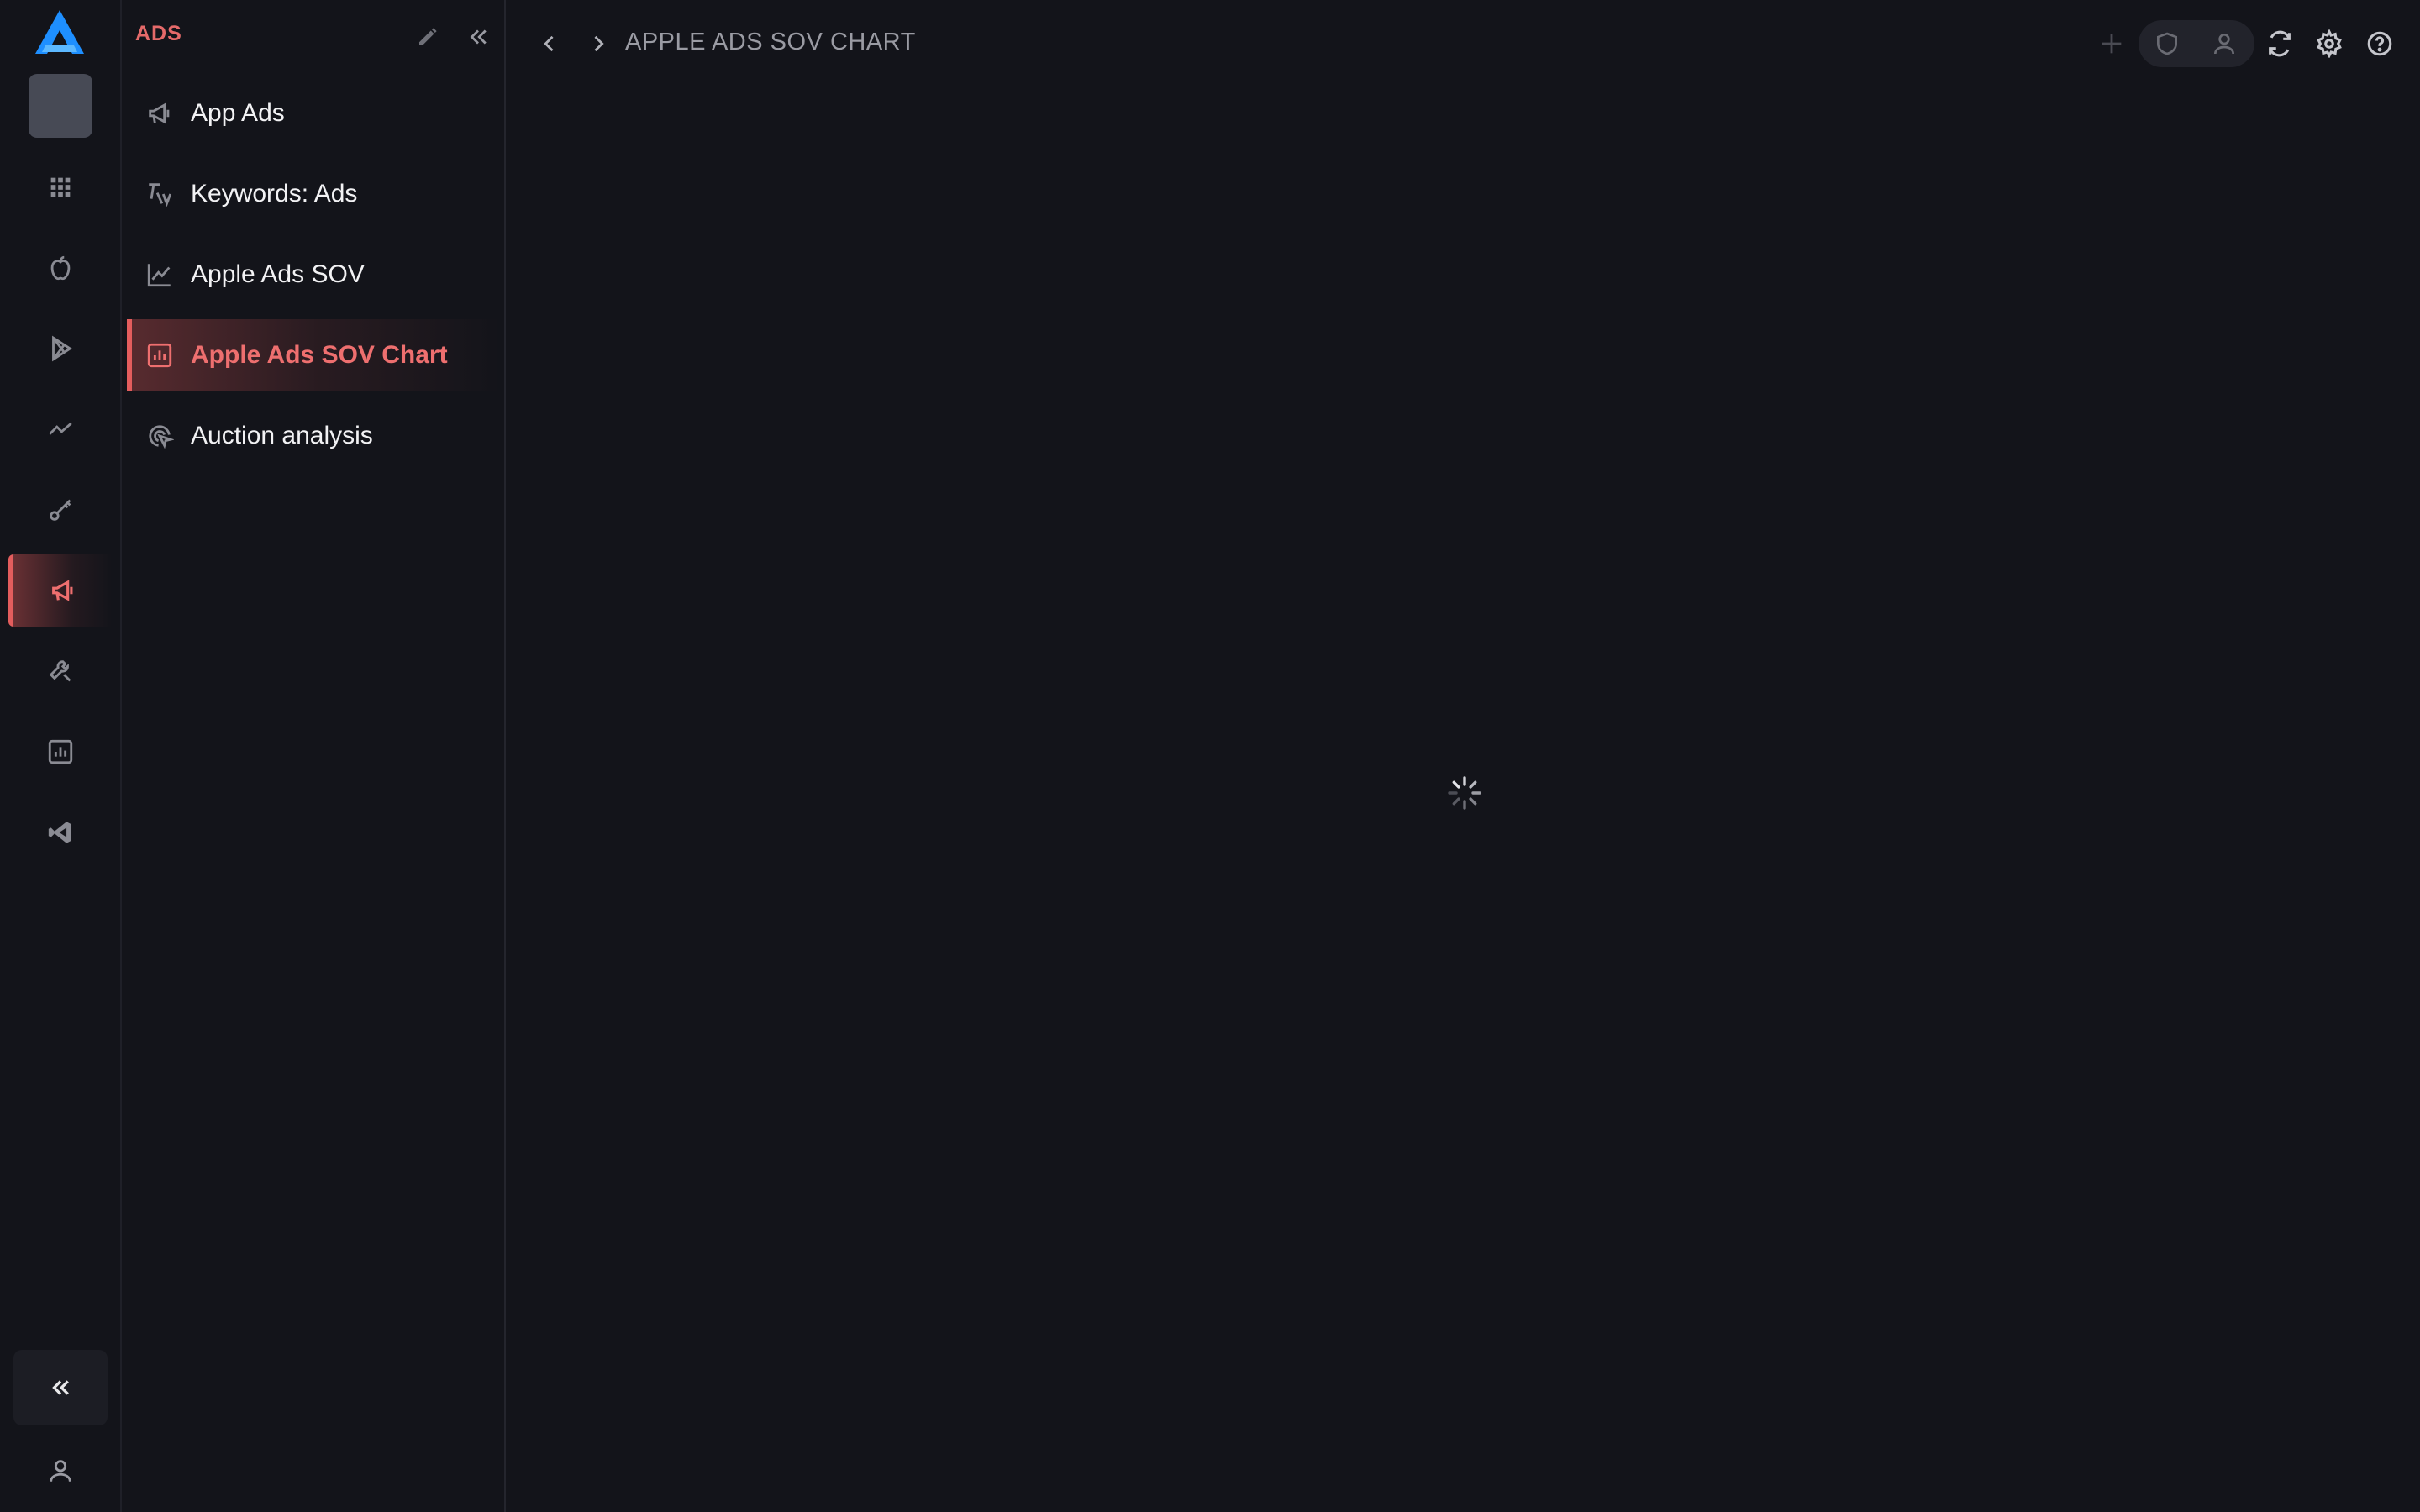 This screenshot has height=1512, width=2420. I want to click on app-rail, so click(61, 756).